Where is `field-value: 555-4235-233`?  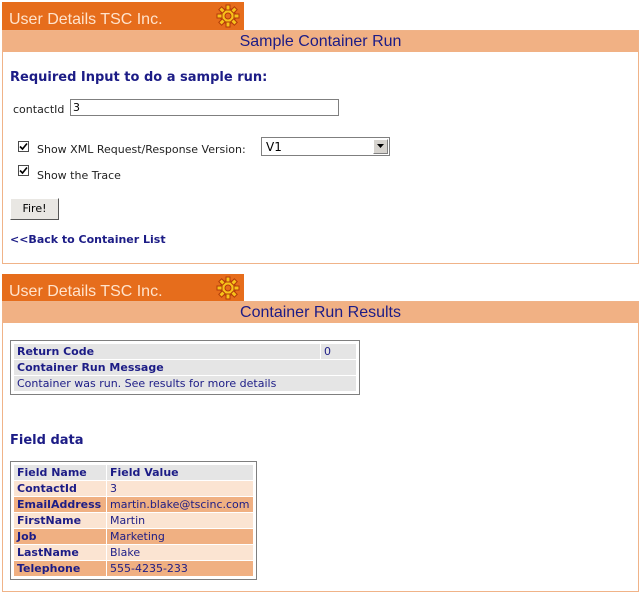 field-value: 555-4235-233 is located at coordinates (180, 568).